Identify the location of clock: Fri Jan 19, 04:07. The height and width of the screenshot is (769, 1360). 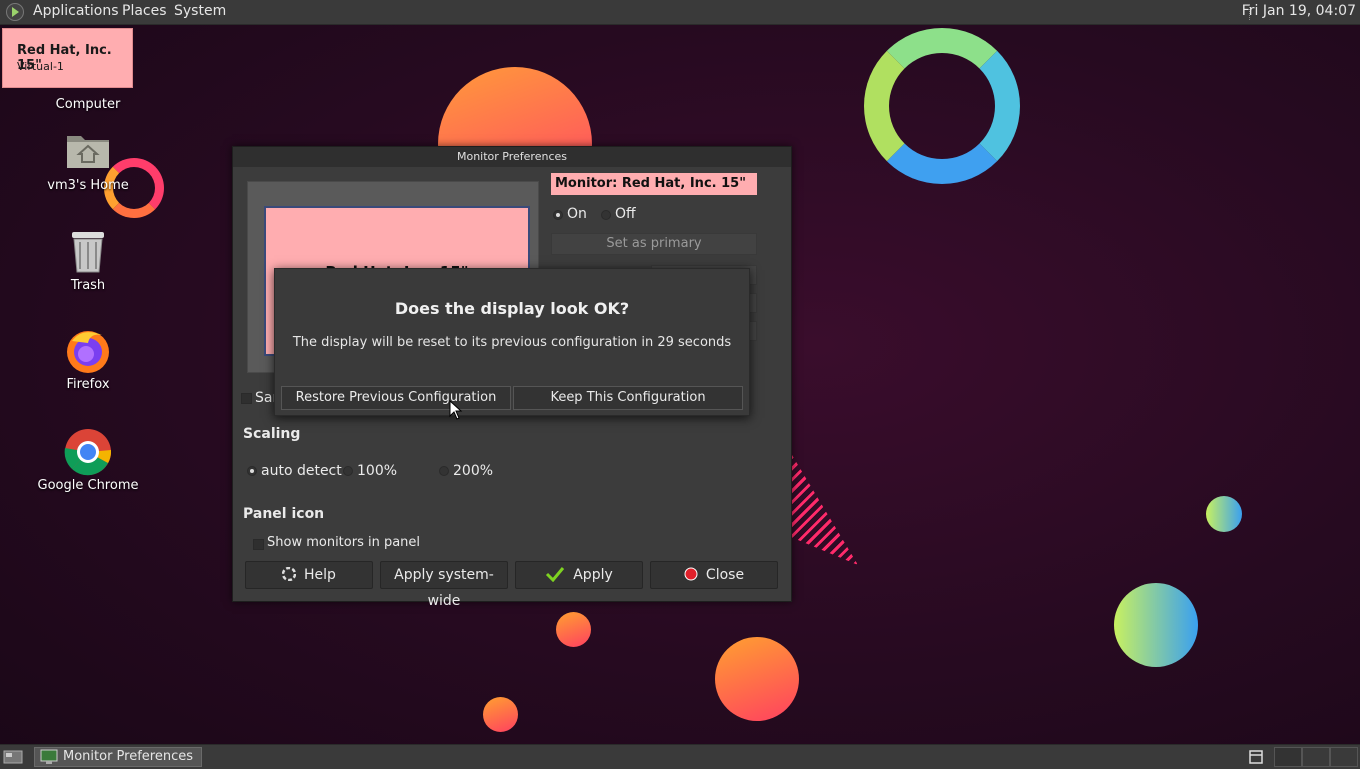
(1299, 11).